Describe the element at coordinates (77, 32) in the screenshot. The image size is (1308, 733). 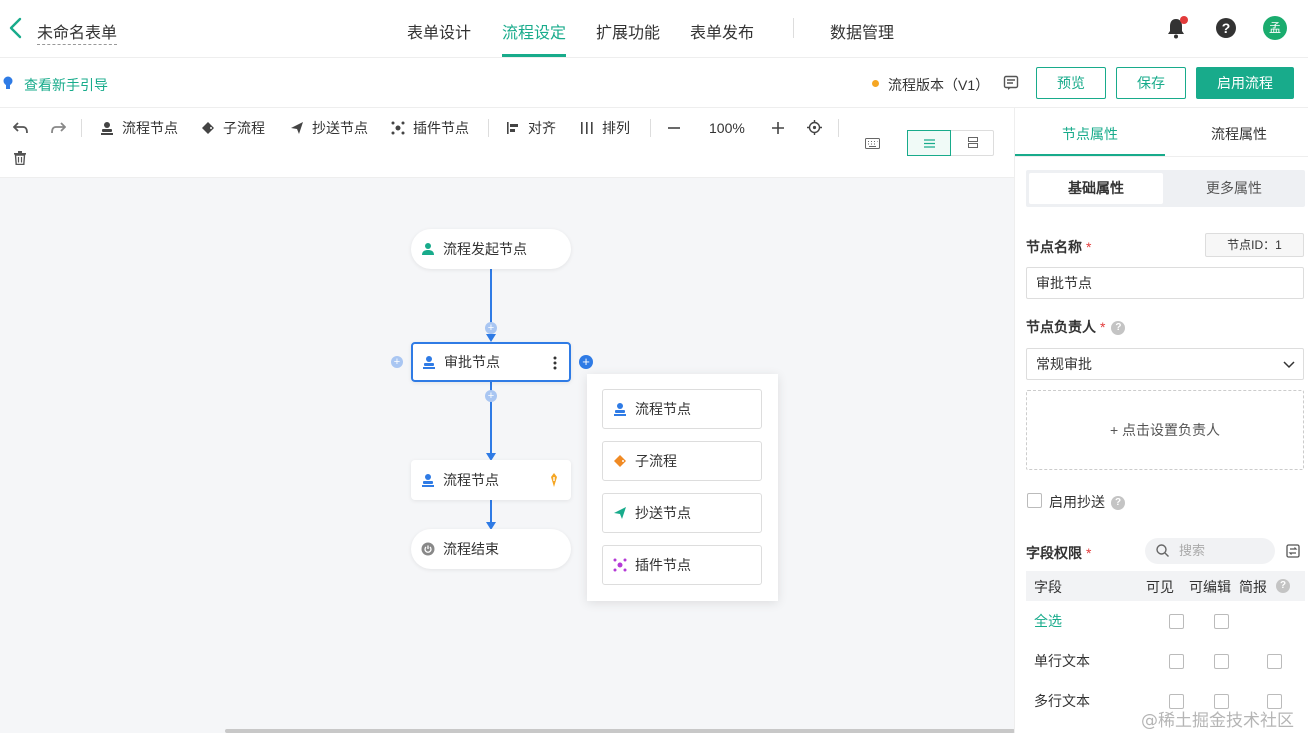
I see `form-title: 未命名表单` at that location.